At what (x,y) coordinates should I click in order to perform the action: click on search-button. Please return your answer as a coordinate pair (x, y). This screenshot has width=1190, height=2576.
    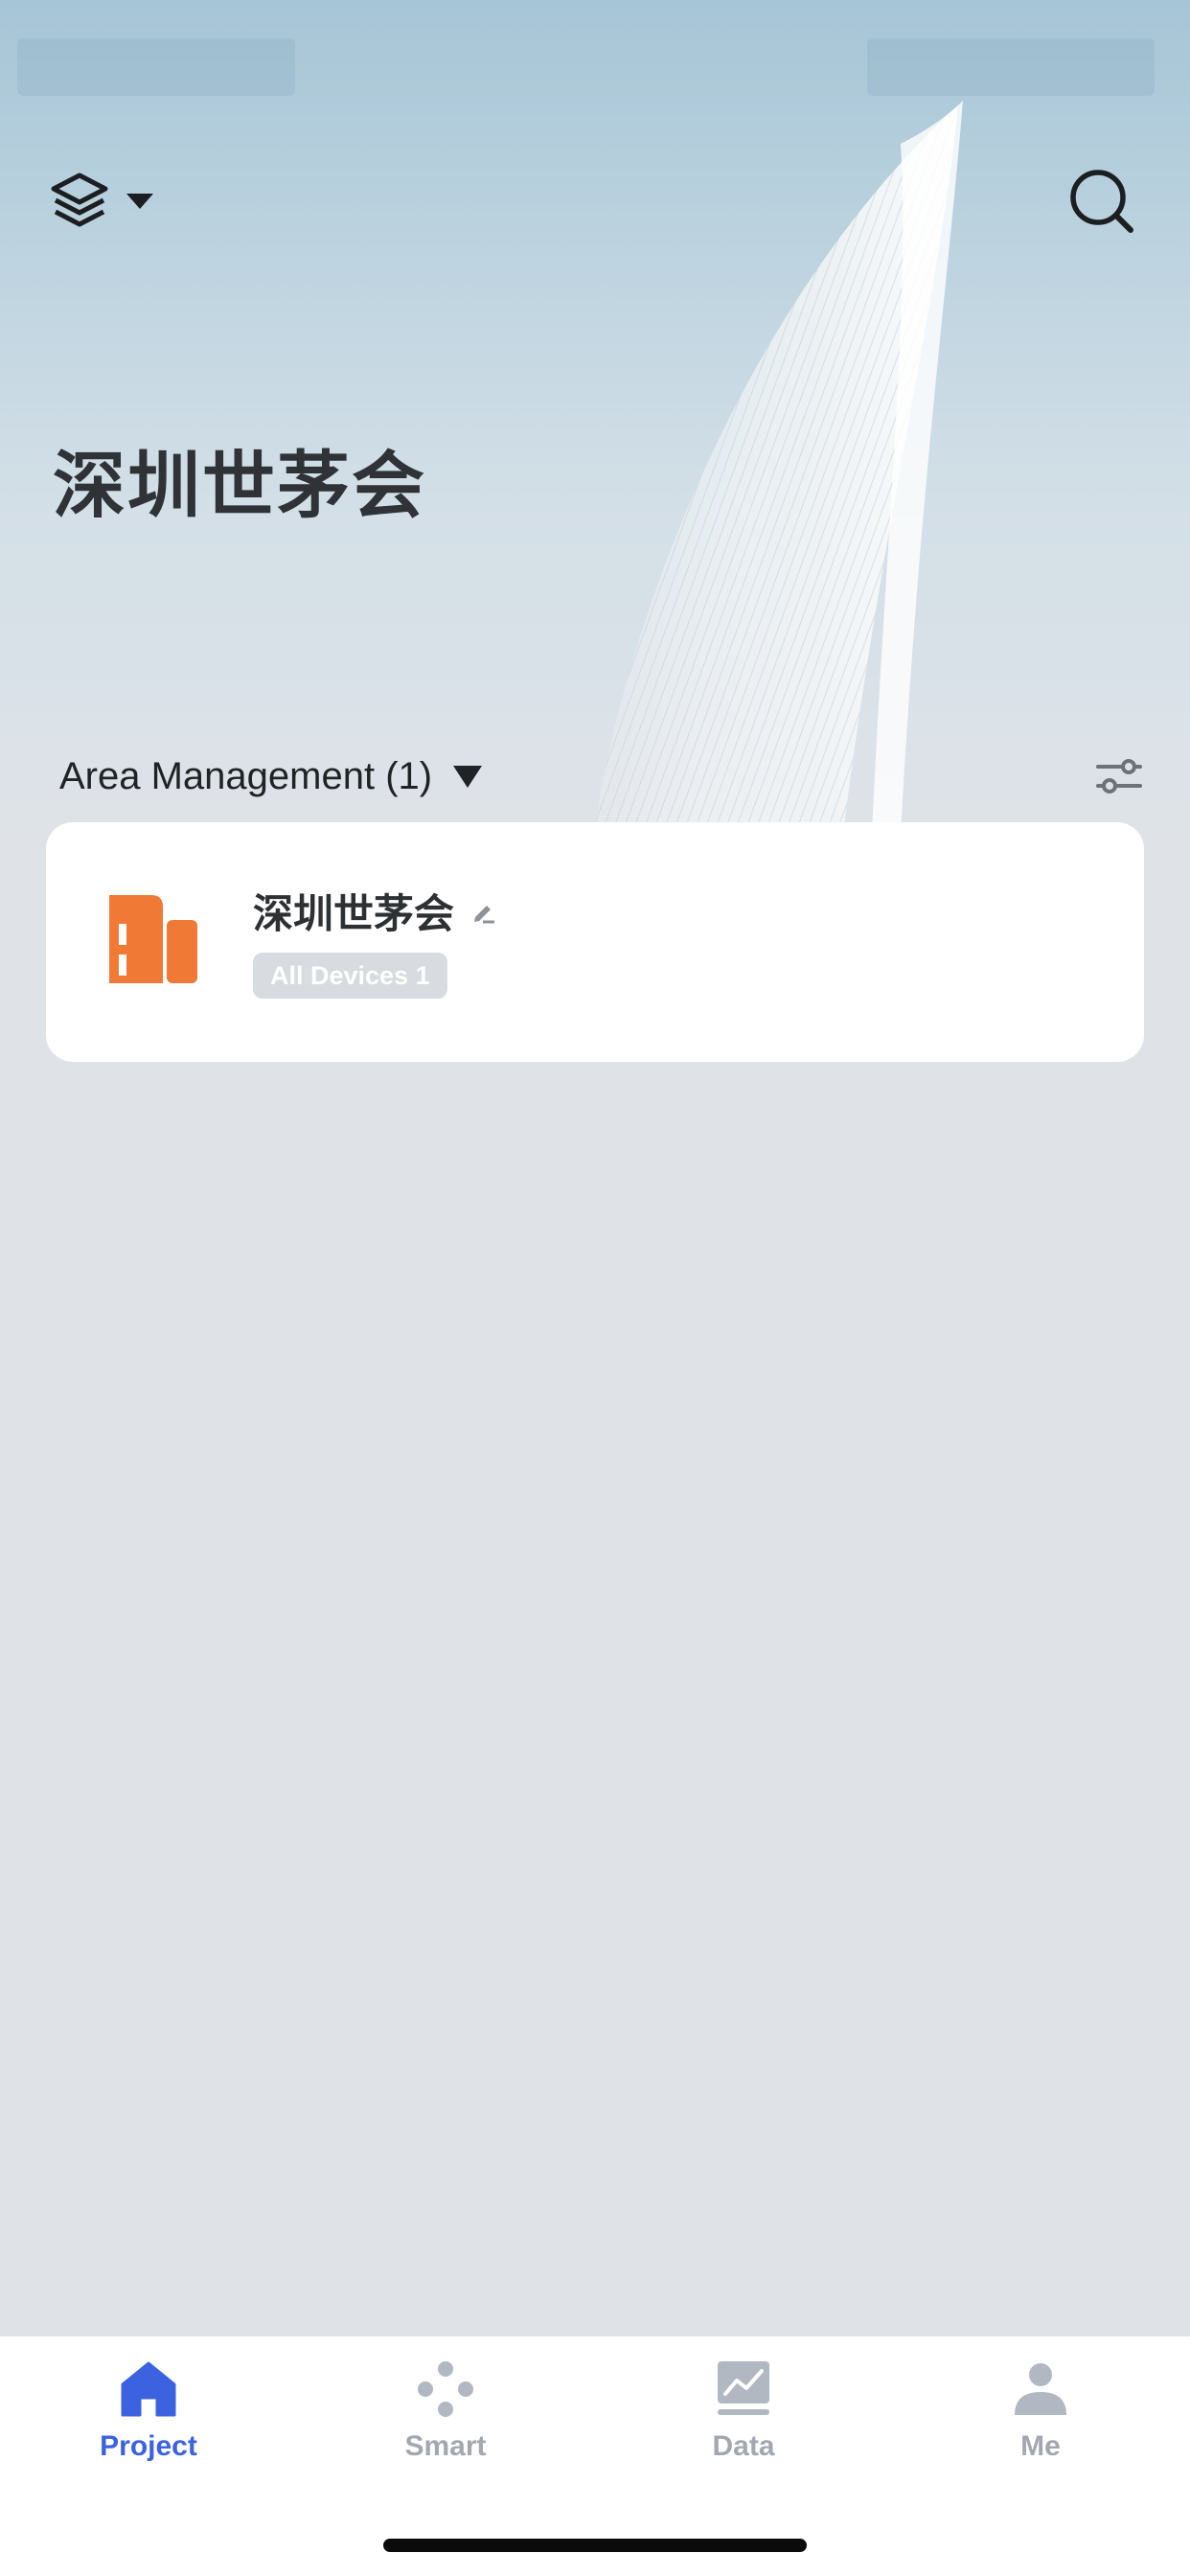
    Looking at the image, I should click on (1102, 201).